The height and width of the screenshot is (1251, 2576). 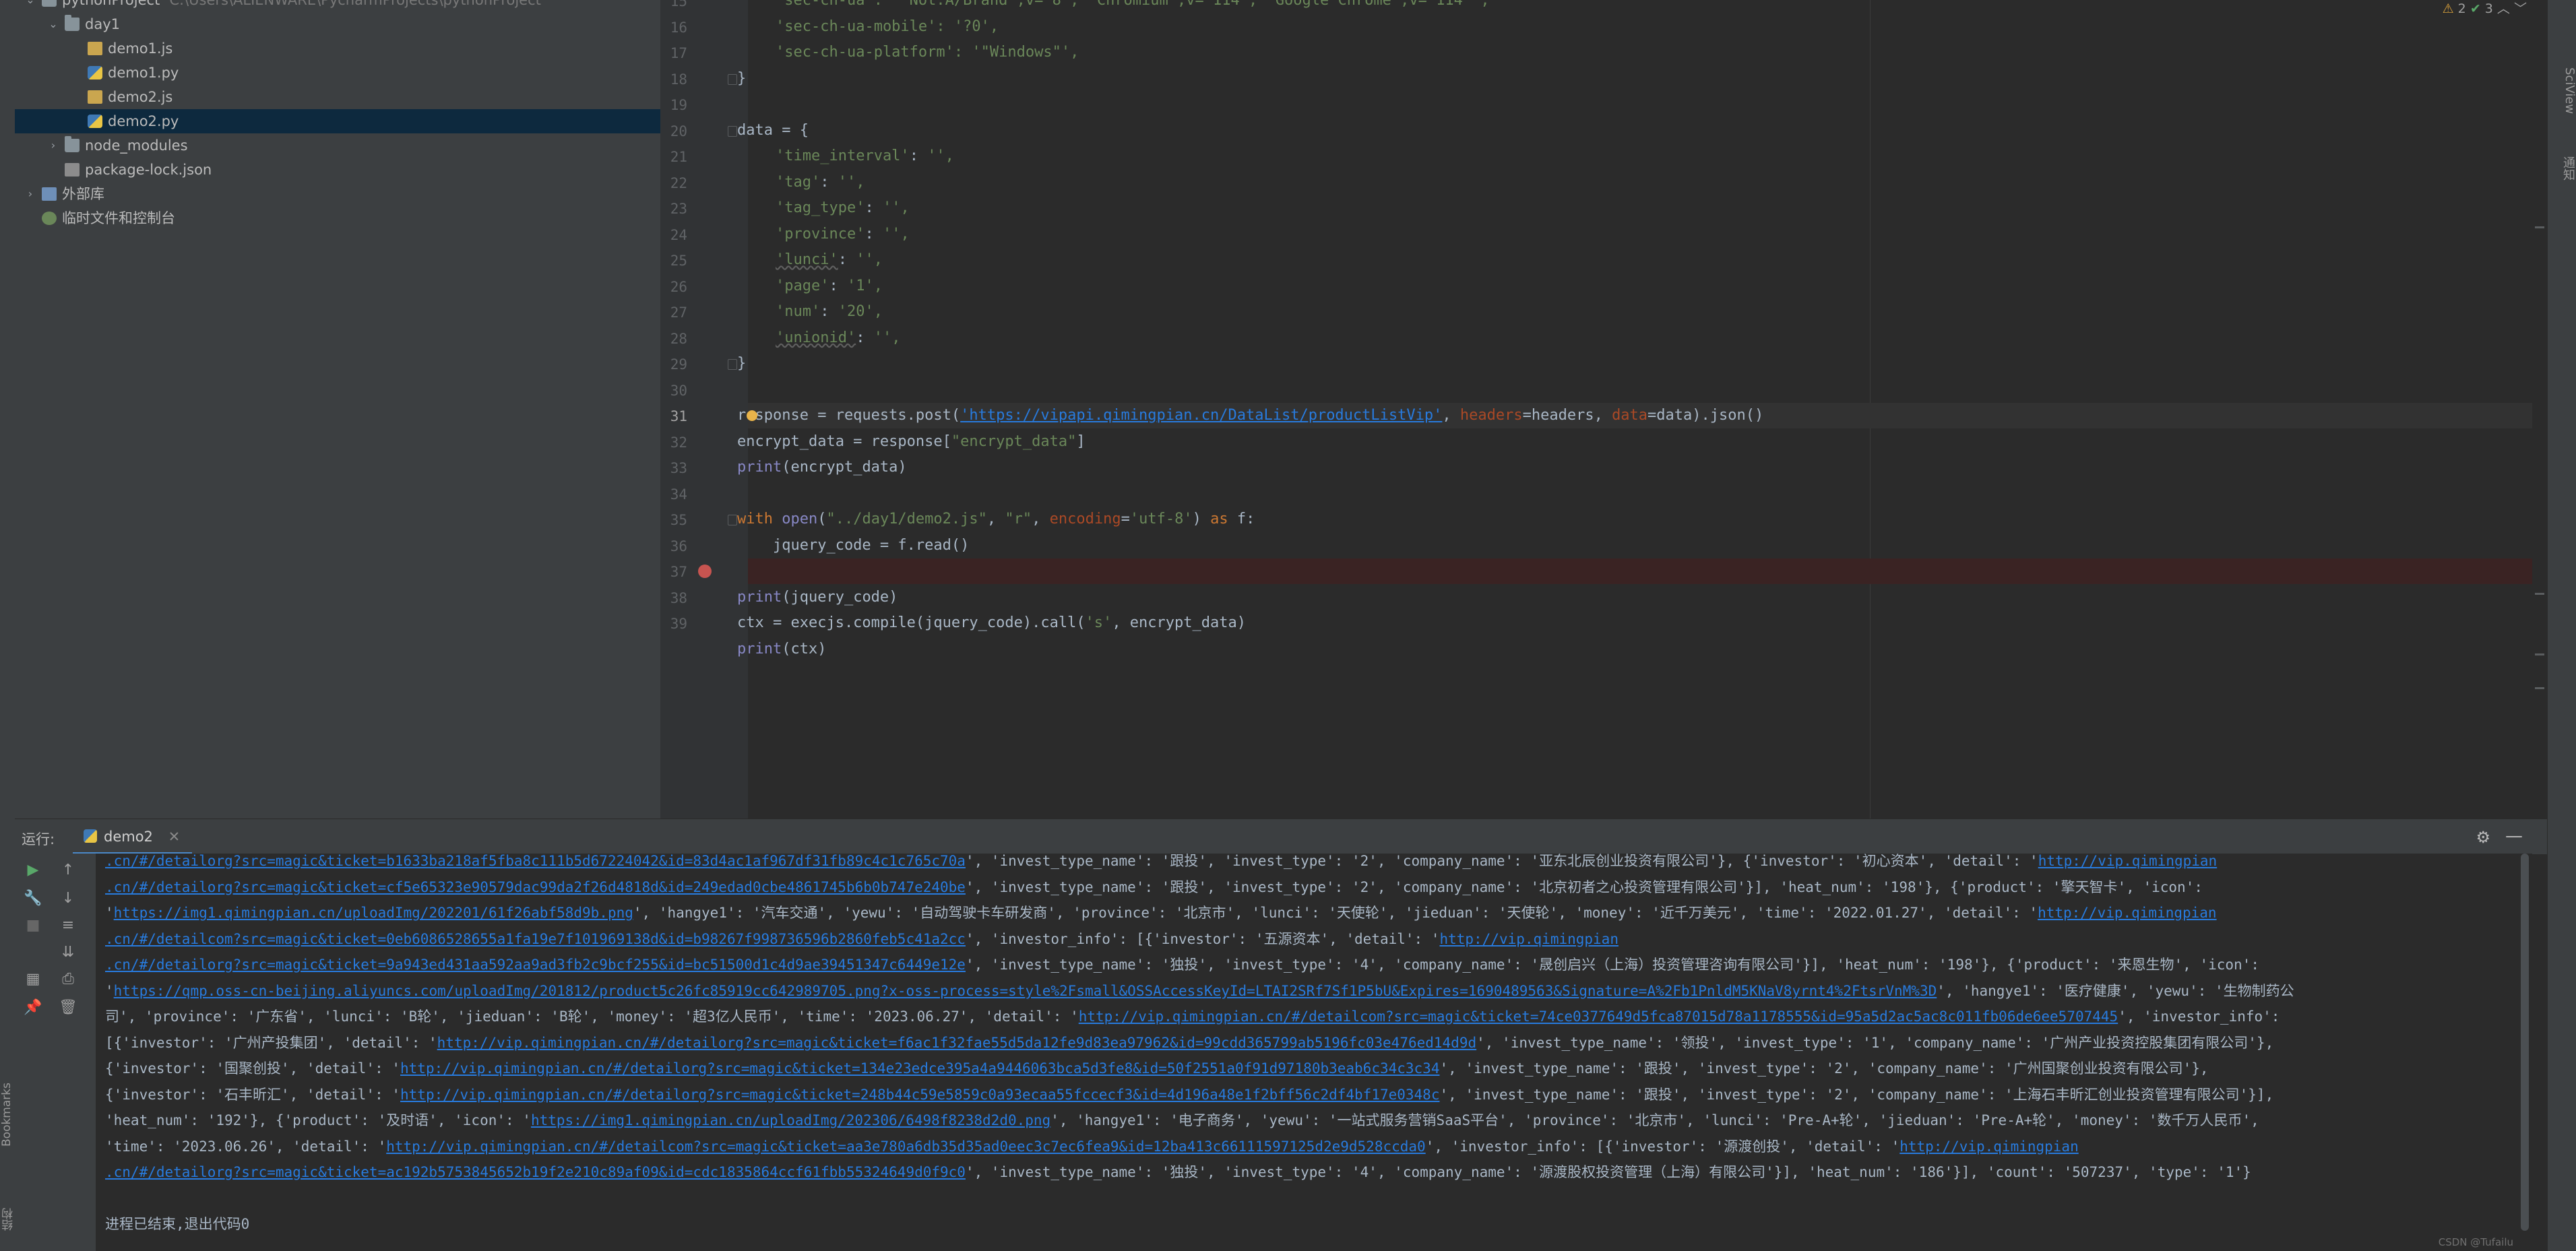 I want to click on line-number: 31, so click(x=678, y=416).